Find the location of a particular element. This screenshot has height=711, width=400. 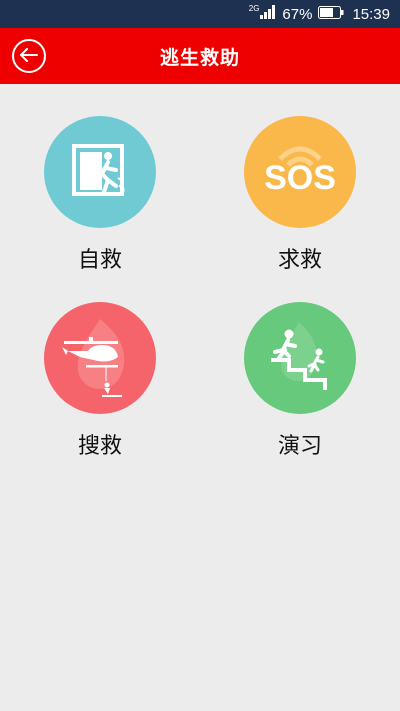

status-bar: 2G 67% 15:39 is located at coordinates (200, 14).